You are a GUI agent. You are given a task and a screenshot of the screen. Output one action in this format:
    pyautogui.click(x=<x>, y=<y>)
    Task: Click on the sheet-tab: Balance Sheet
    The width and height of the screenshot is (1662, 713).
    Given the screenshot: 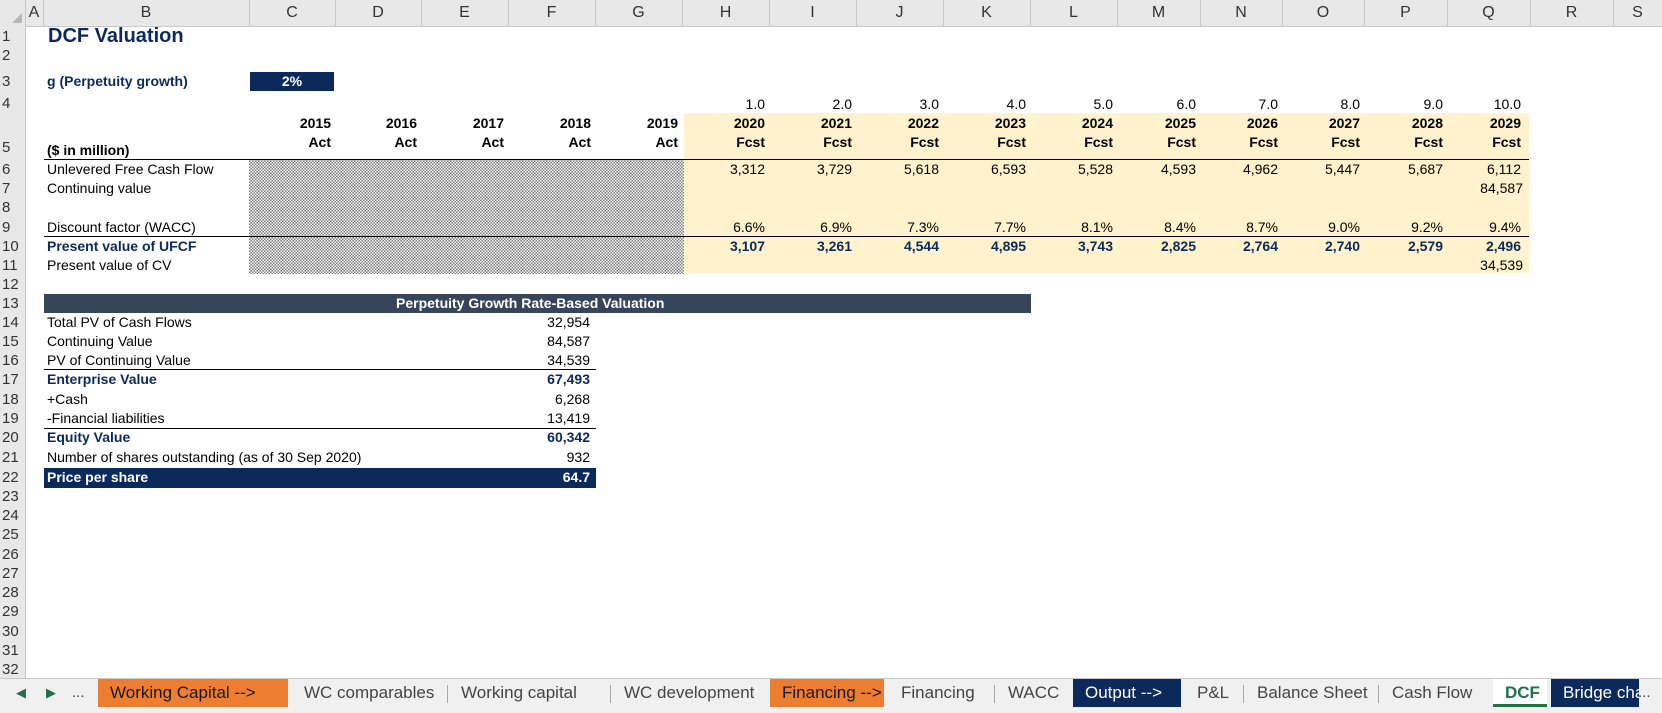 What is the action you would take?
    pyautogui.click(x=1310, y=693)
    